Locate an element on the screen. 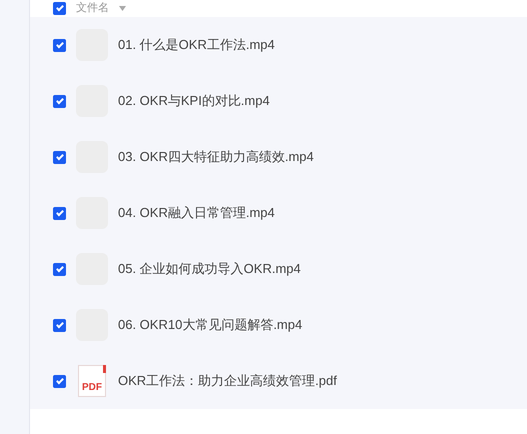 Image resolution: width=527 pixels, height=434 pixels. file-row: 02. OKR与KPI的对比.mp4 is located at coordinates (278, 101).